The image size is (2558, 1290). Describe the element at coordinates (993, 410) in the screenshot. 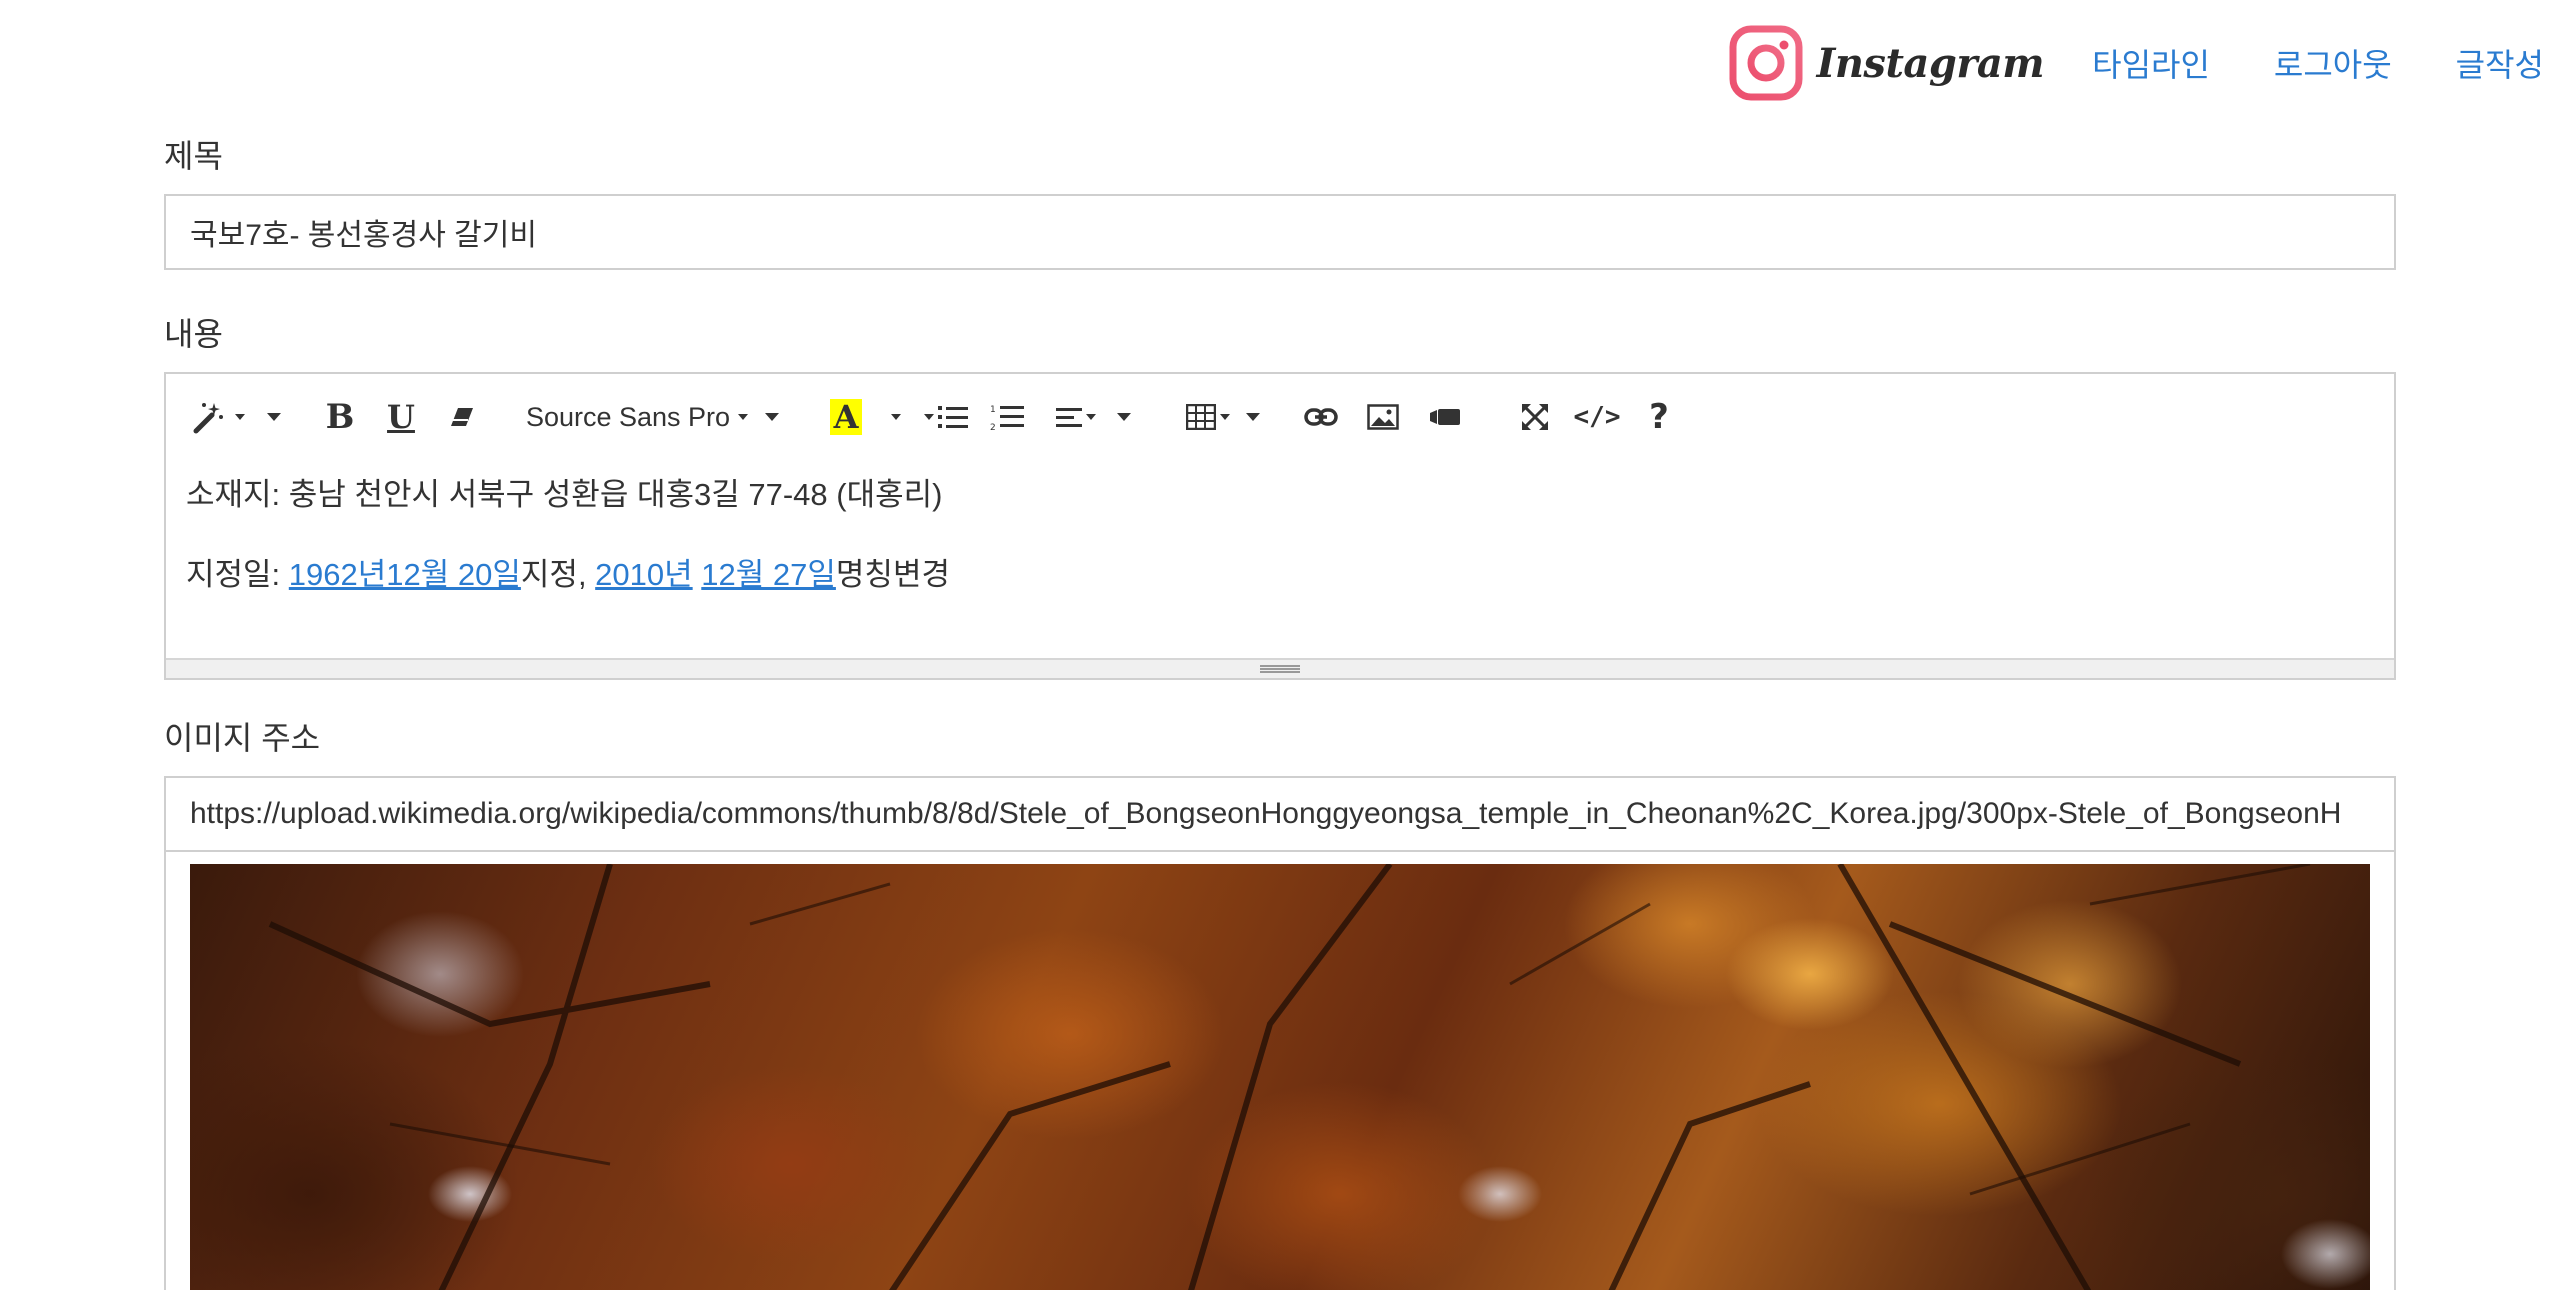

I see `svg-text: 1` at that location.